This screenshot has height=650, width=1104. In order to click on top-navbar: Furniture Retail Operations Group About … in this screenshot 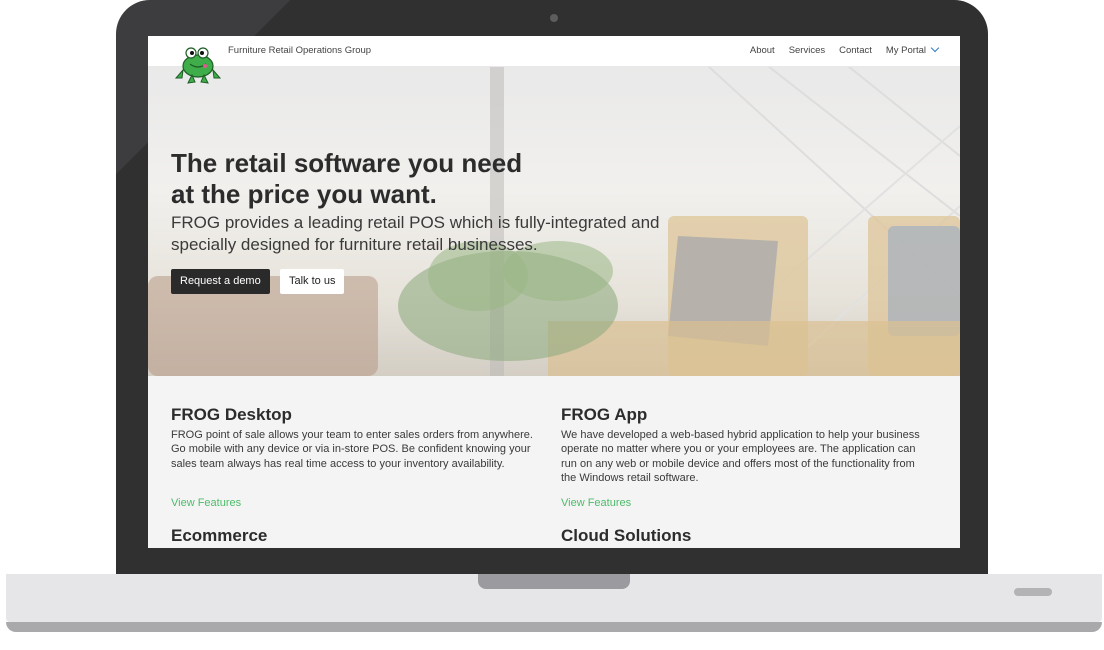, I will do `click(554, 51)`.